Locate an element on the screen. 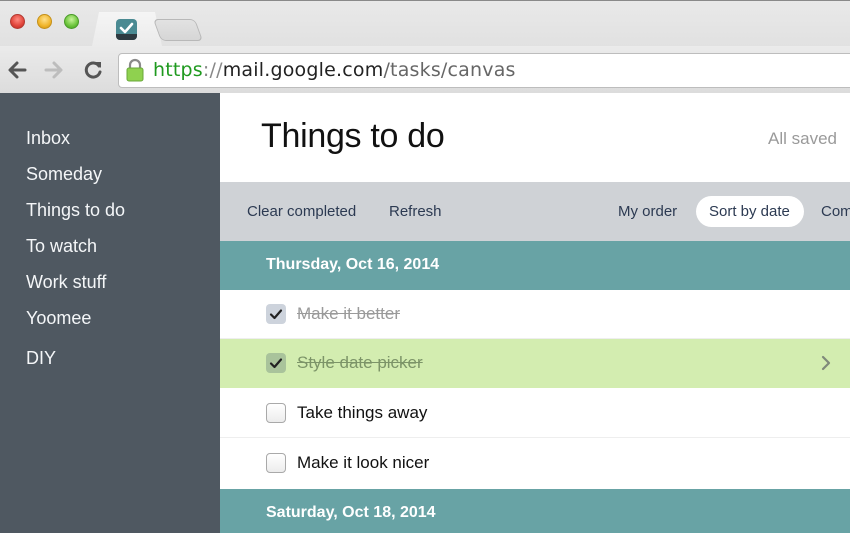 The width and height of the screenshot is (850, 533). completed-button: Com is located at coordinates (835, 211).